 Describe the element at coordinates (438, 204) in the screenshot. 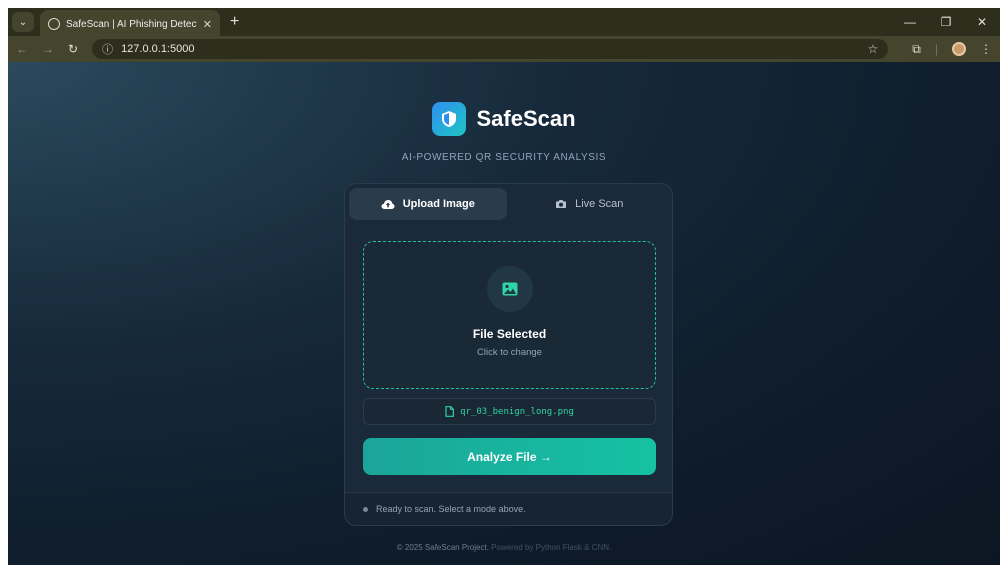

I see `tab-upload-label: Upload Image` at that location.